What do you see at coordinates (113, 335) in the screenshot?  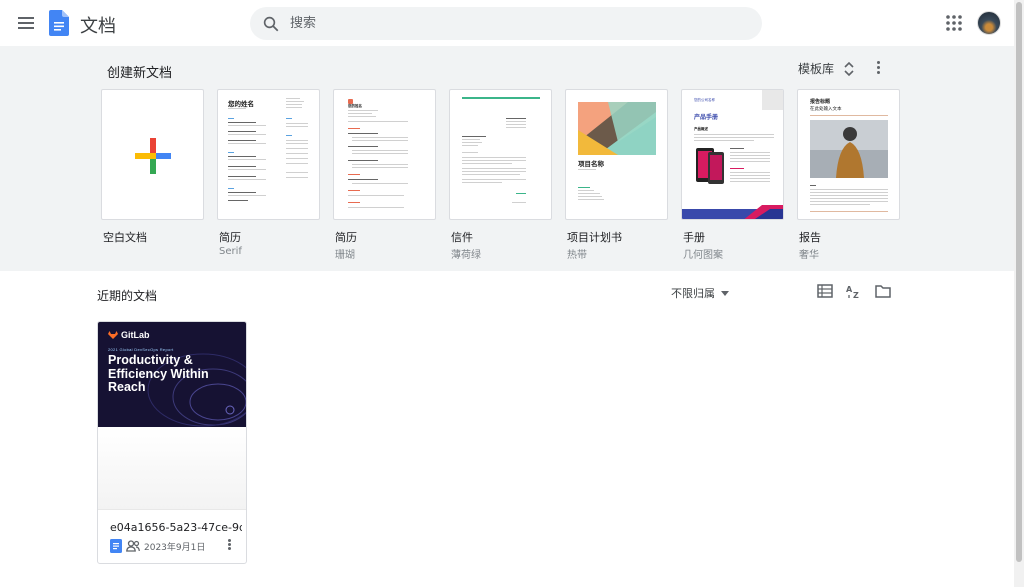 I see `gitlab-logo-icon` at bounding box center [113, 335].